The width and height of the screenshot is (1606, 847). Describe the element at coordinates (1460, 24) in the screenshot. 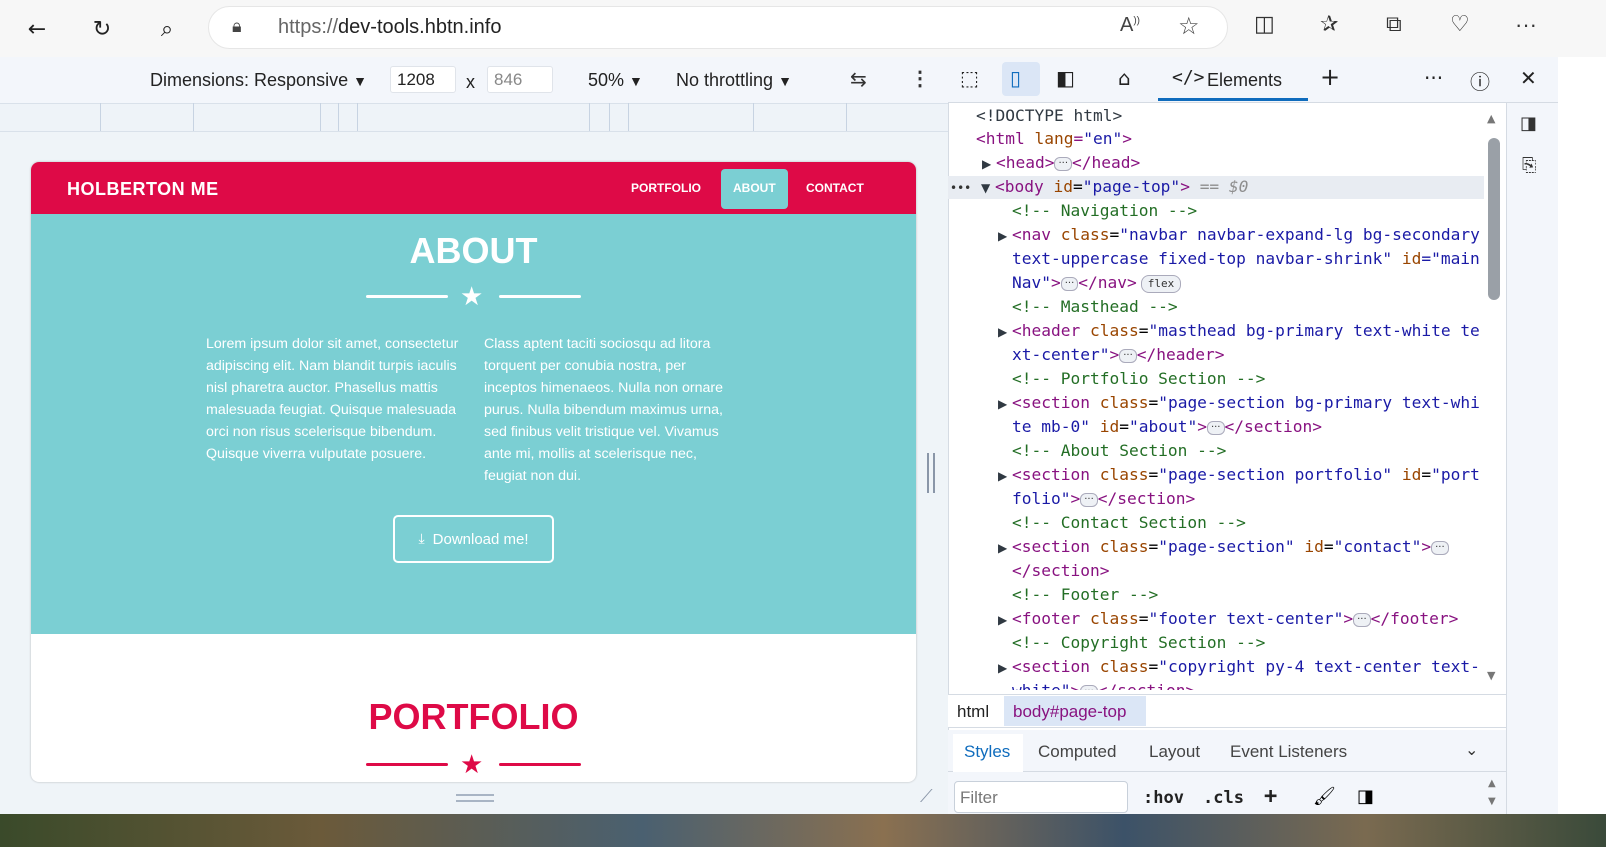

I see `browser-essentials-icon: ♡` at that location.